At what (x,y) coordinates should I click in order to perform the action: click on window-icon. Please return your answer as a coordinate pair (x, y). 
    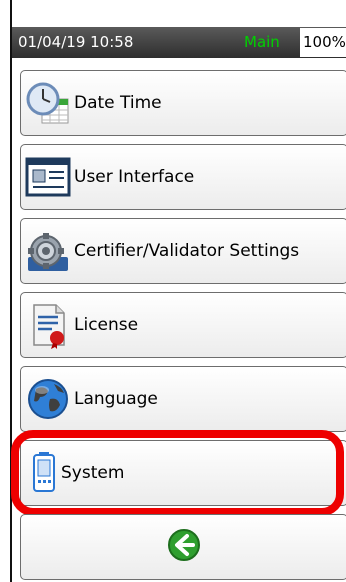
    Looking at the image, I should click on (48, 177).